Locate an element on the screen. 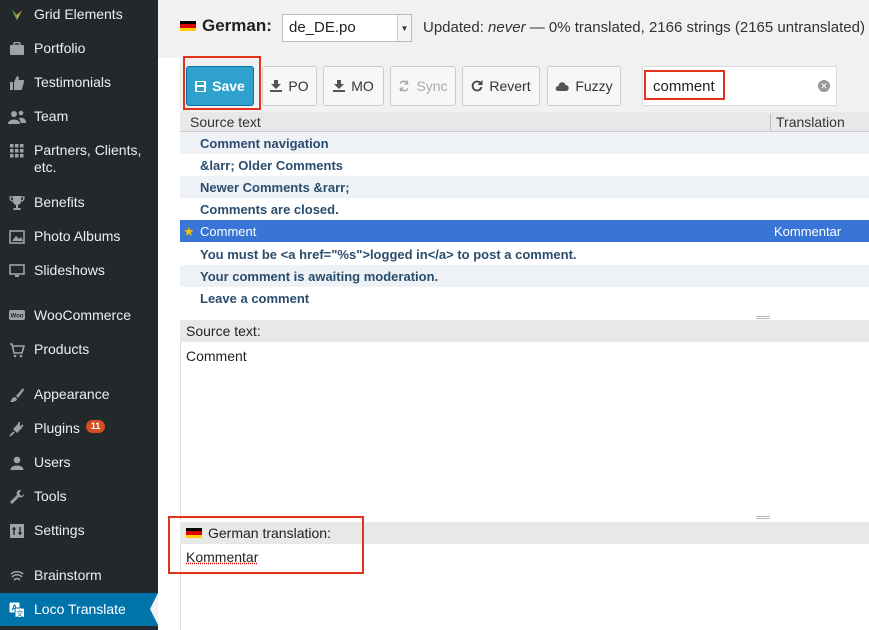  save-icon is located at coordinates (201, 86).